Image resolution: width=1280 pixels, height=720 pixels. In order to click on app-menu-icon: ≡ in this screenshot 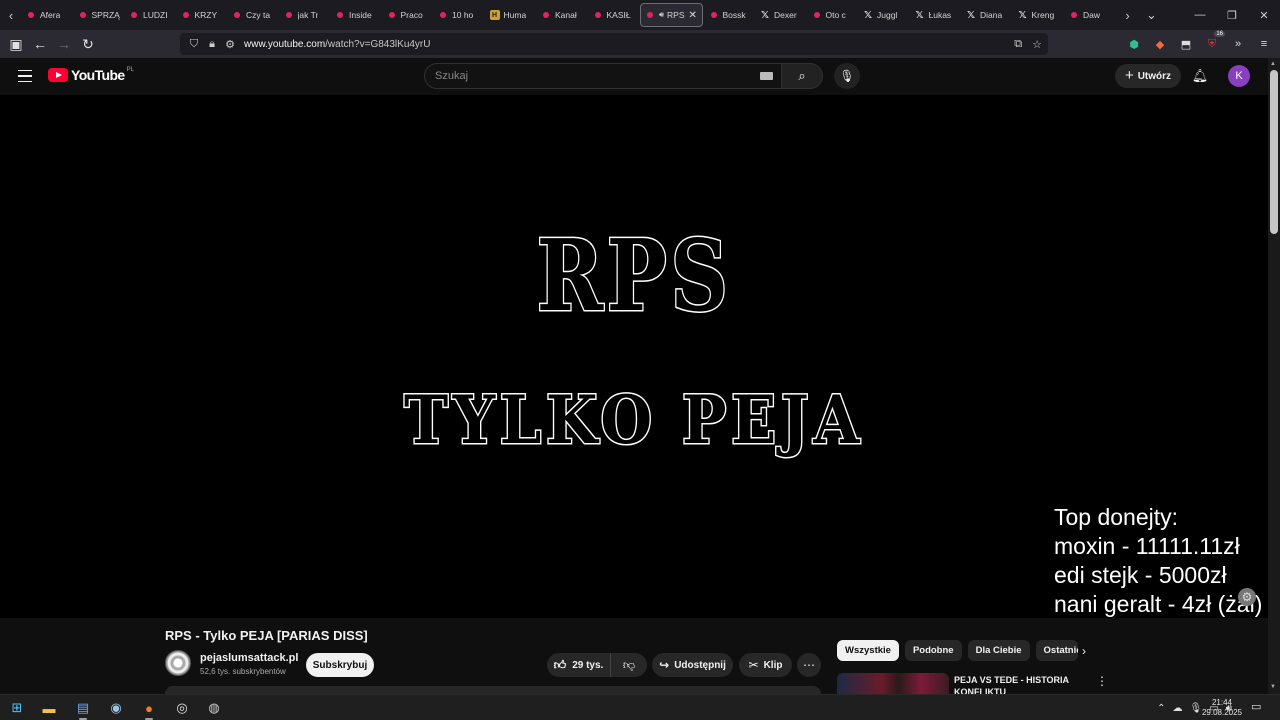, I will do `click(1264, 44)`.